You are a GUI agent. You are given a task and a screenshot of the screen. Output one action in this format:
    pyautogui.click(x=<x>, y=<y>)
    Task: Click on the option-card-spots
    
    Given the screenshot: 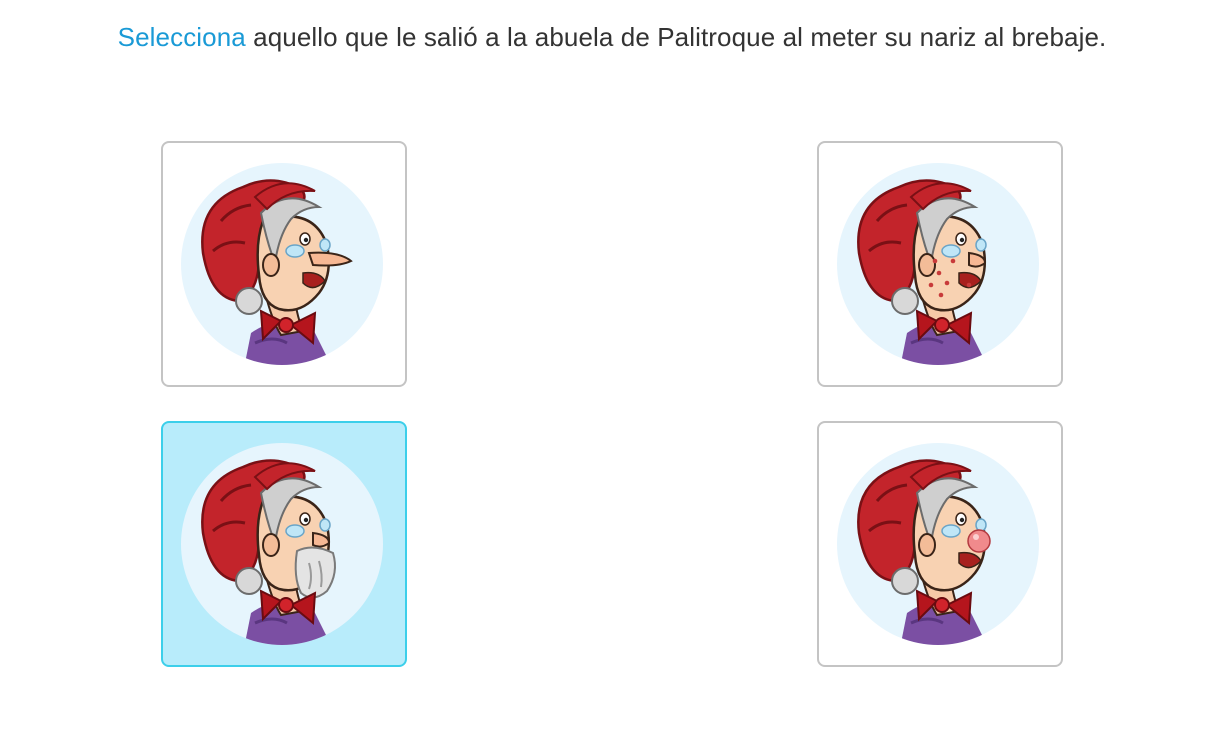 What is the action you would take?
    pyautogui.click(x=940, y=264)
    